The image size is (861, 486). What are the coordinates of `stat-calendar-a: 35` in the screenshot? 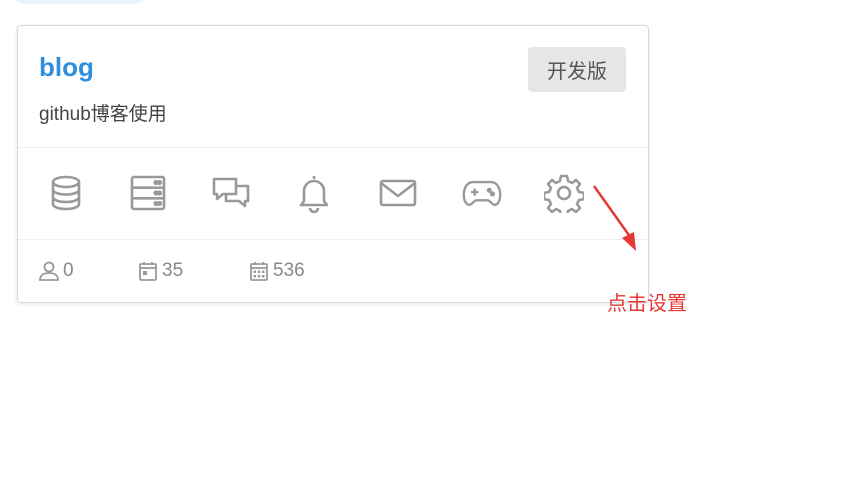 It's located at (160, 271).